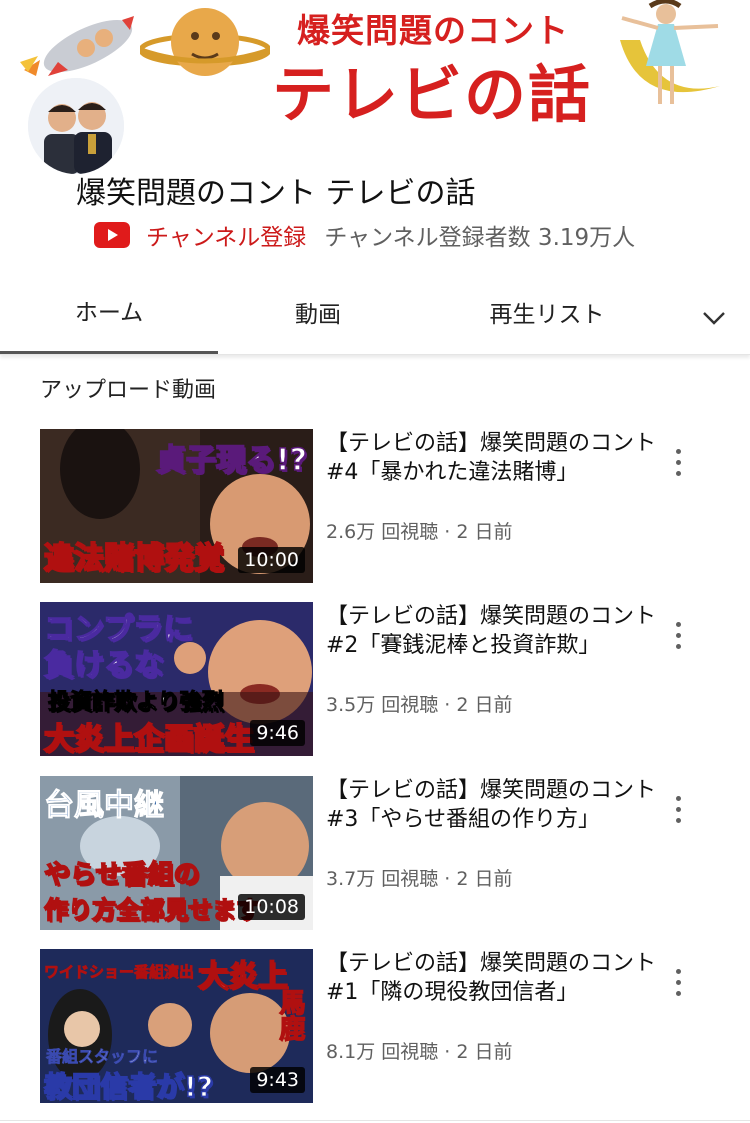 The height and width of the screenshot is (1123, 750). What do you see at coordinates (128, 390) in the screenshot?
I see `section-title: アップロード動画` at bounding box center [128, 390].